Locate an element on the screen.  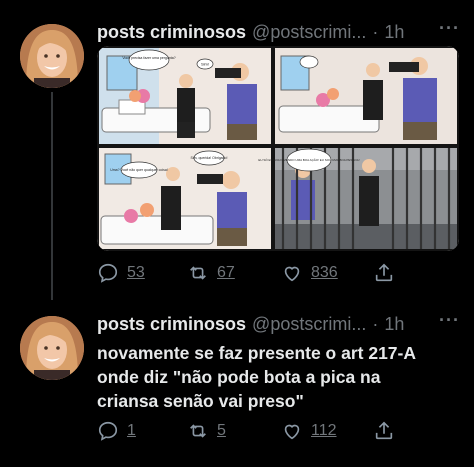
reply-button: 53 is located at coordinates (142, 273).